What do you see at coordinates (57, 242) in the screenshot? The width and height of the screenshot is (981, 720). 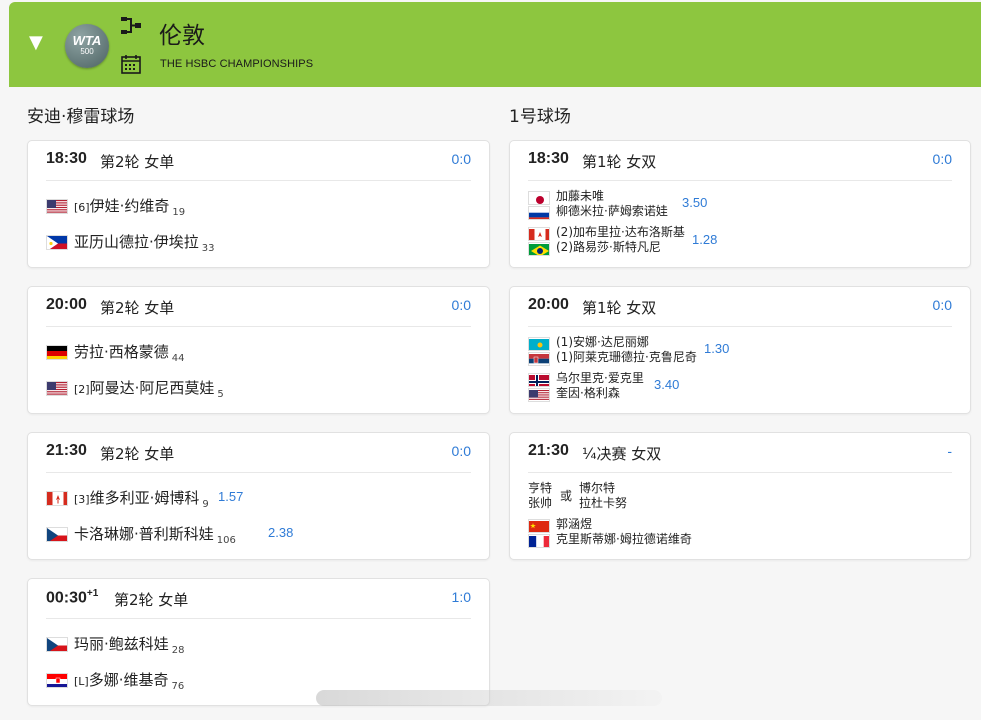 I see `flag-ph-icon` at bounding box center [57, 242].